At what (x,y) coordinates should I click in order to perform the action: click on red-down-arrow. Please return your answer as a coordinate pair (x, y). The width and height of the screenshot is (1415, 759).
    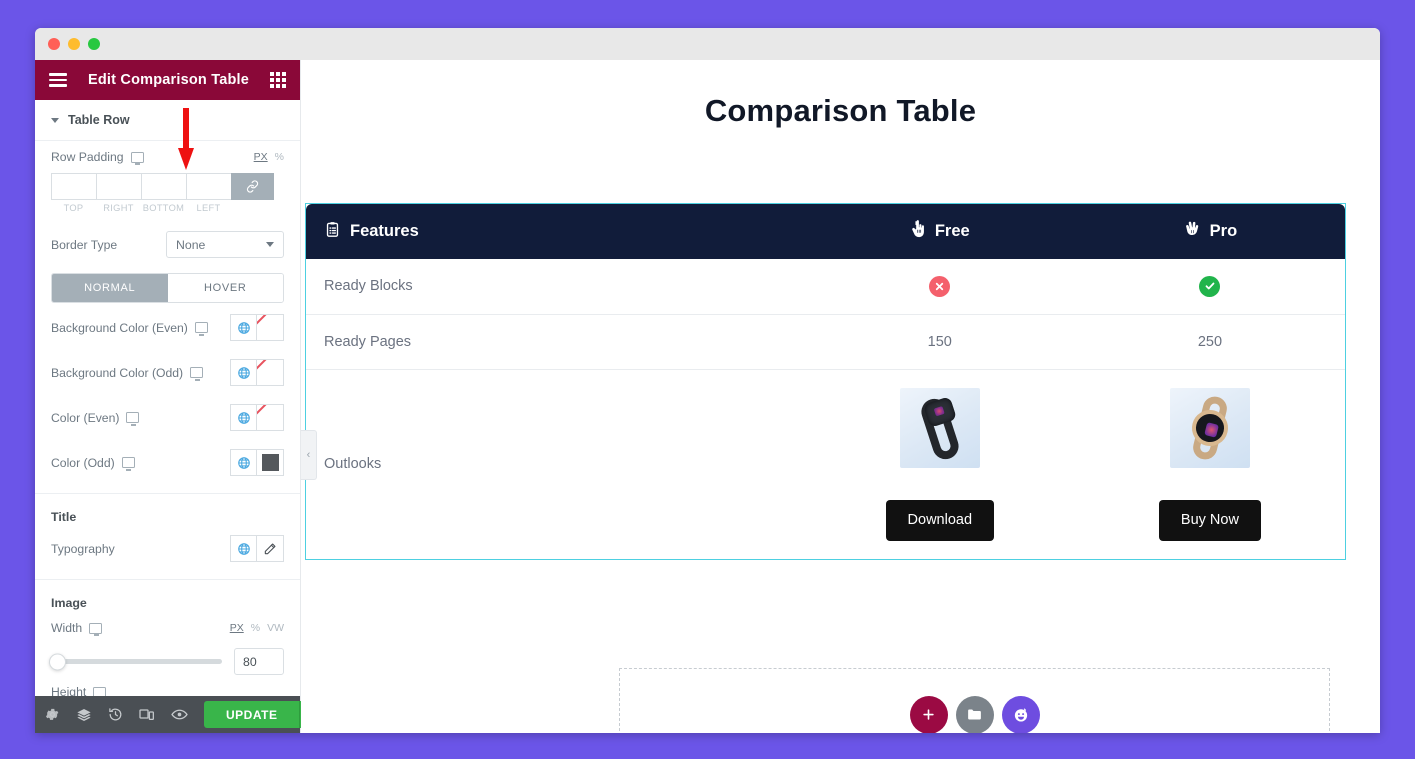
    Looking at the image, I should click on (186, 139).